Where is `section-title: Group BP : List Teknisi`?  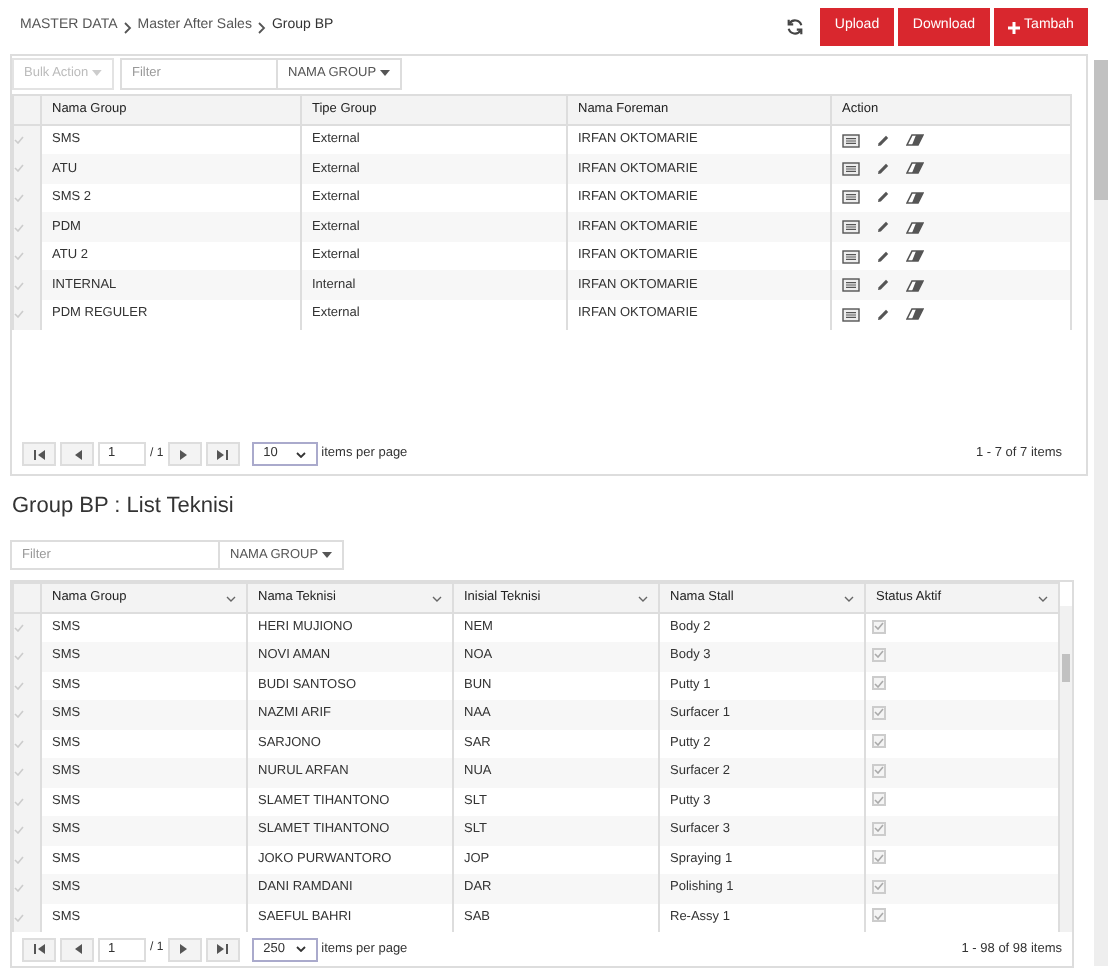
section-title: Group BP : List Teknisi is located at coordinates (123, 507).